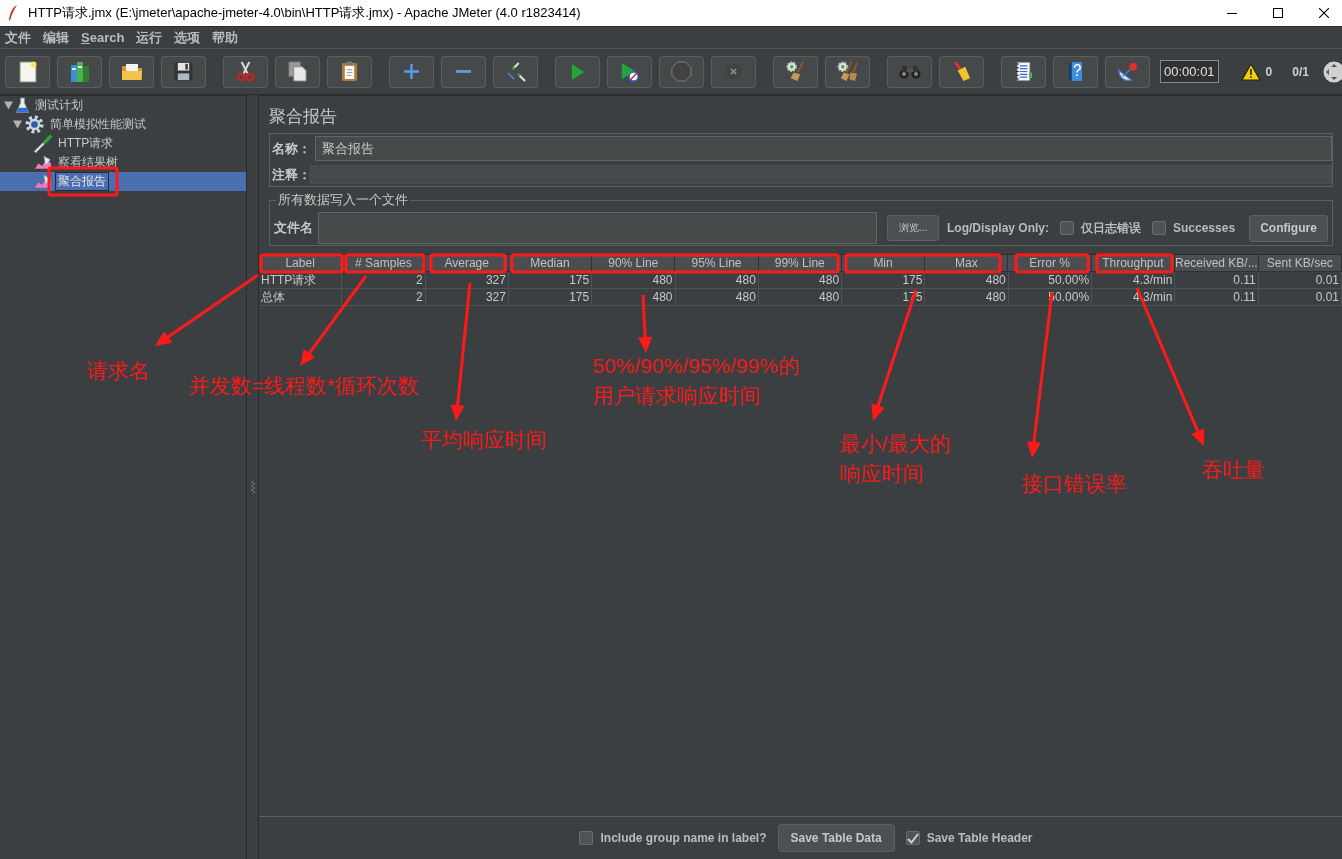  Describe the element at coordinates (225, 37) in the screenshot. I see `menu-item: 帮助` at that location.